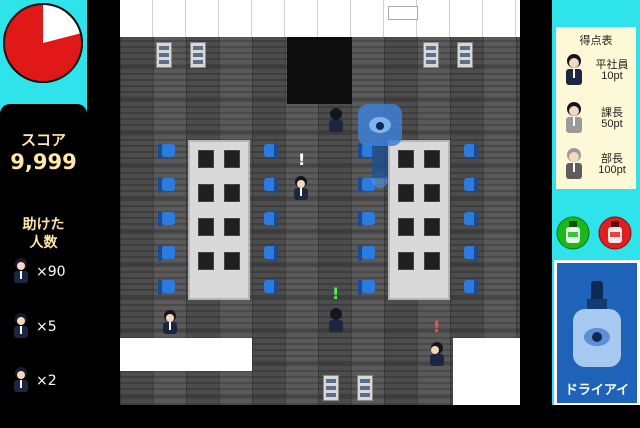 The image size is (640, 428). Describe the element at coordinates (51, 272) in the screenshot. I see `saved-staff-count: ×90` at that location.